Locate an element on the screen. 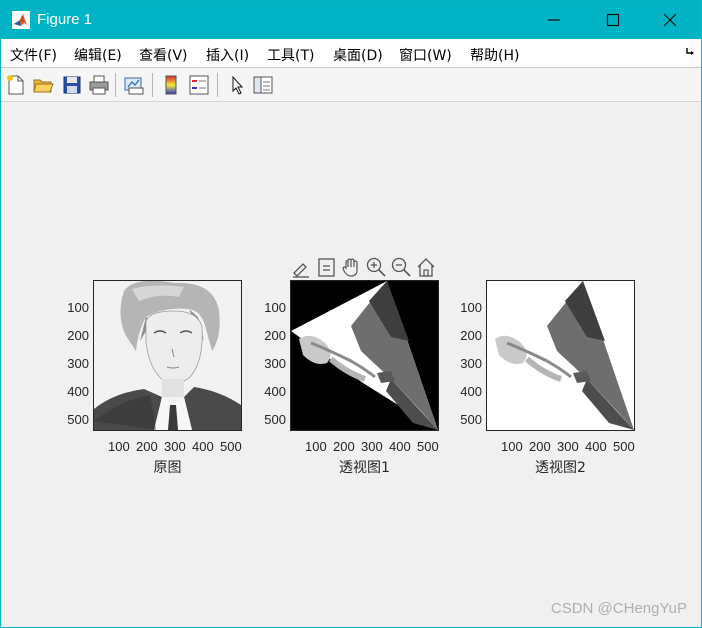 The height and width of the screenshot is (628, 702). axes-original is located at coordinates (167, 355).